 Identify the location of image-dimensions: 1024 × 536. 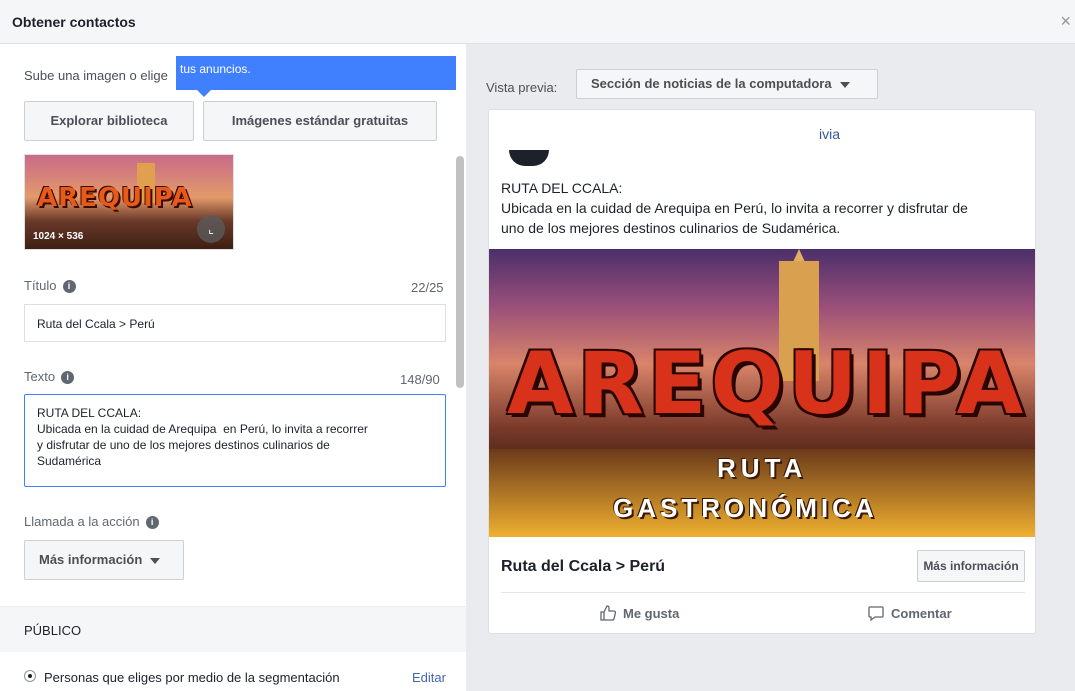
(58, 236).